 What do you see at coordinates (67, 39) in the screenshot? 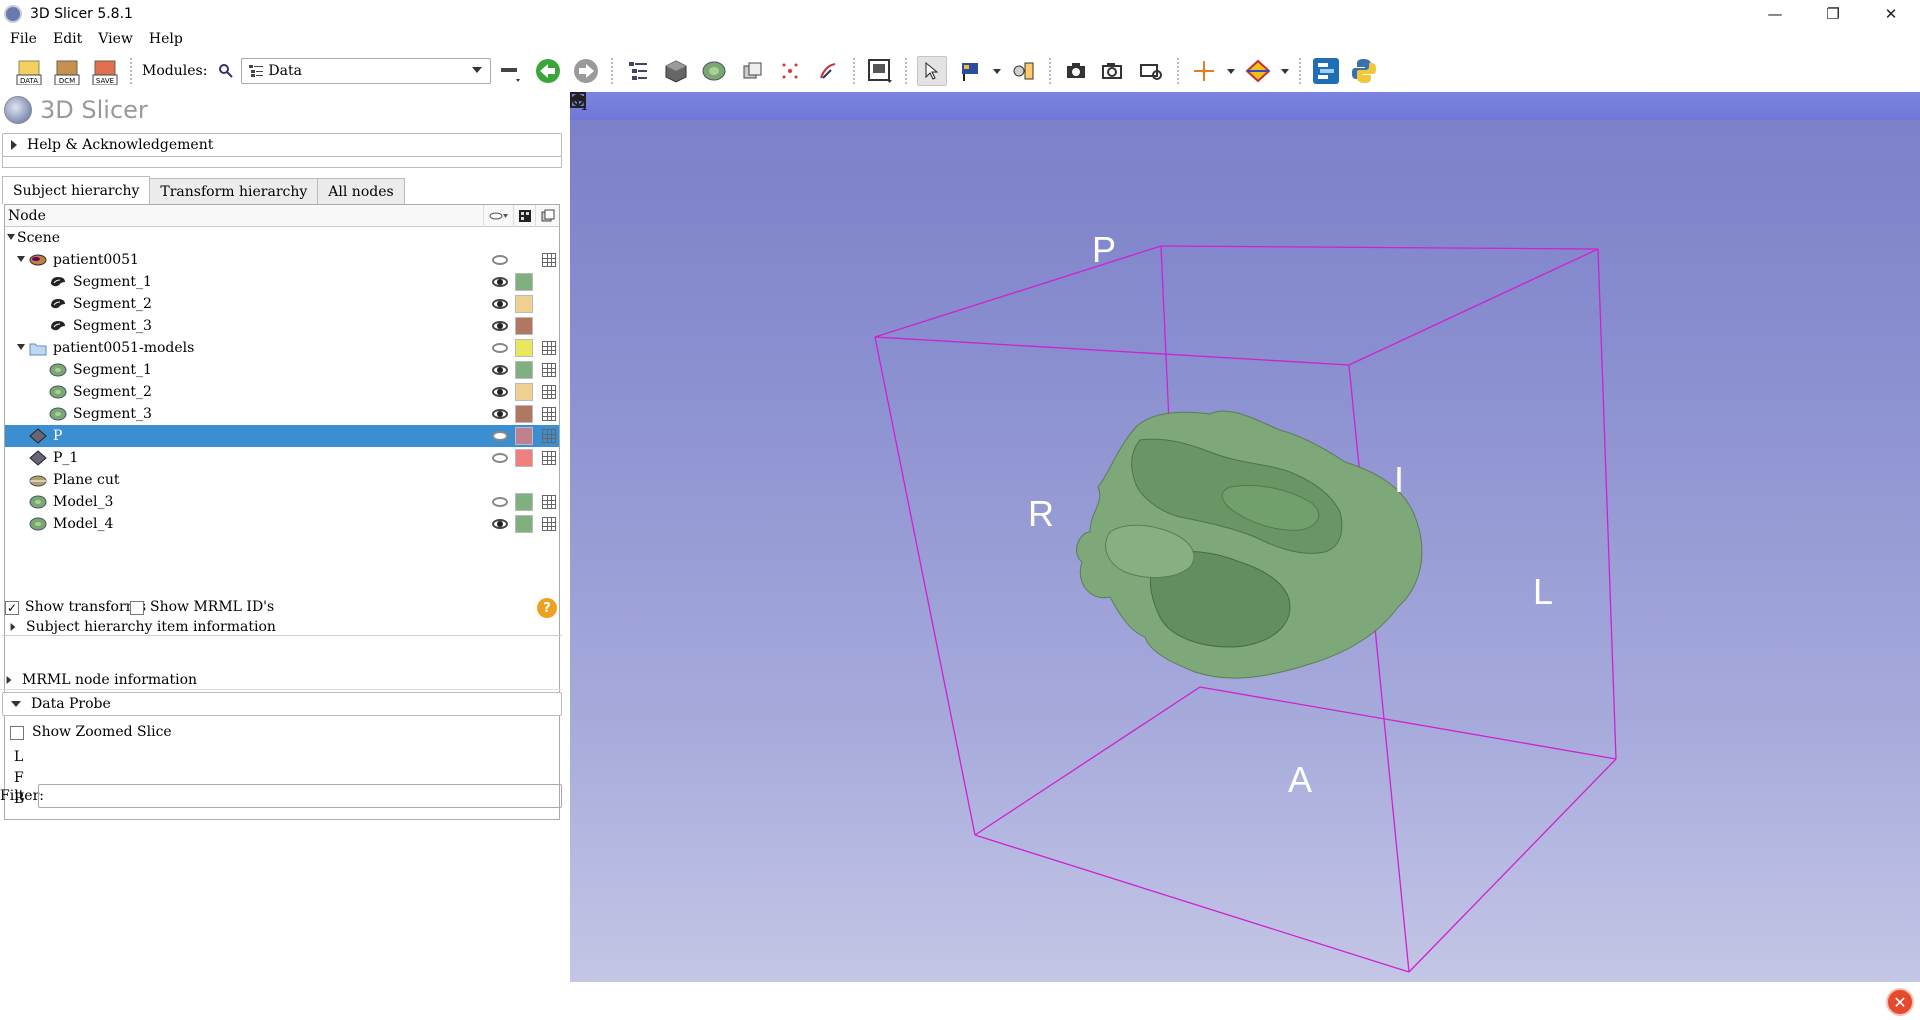
I see `menu-edit: Edit` at bounding box center [67, 39].